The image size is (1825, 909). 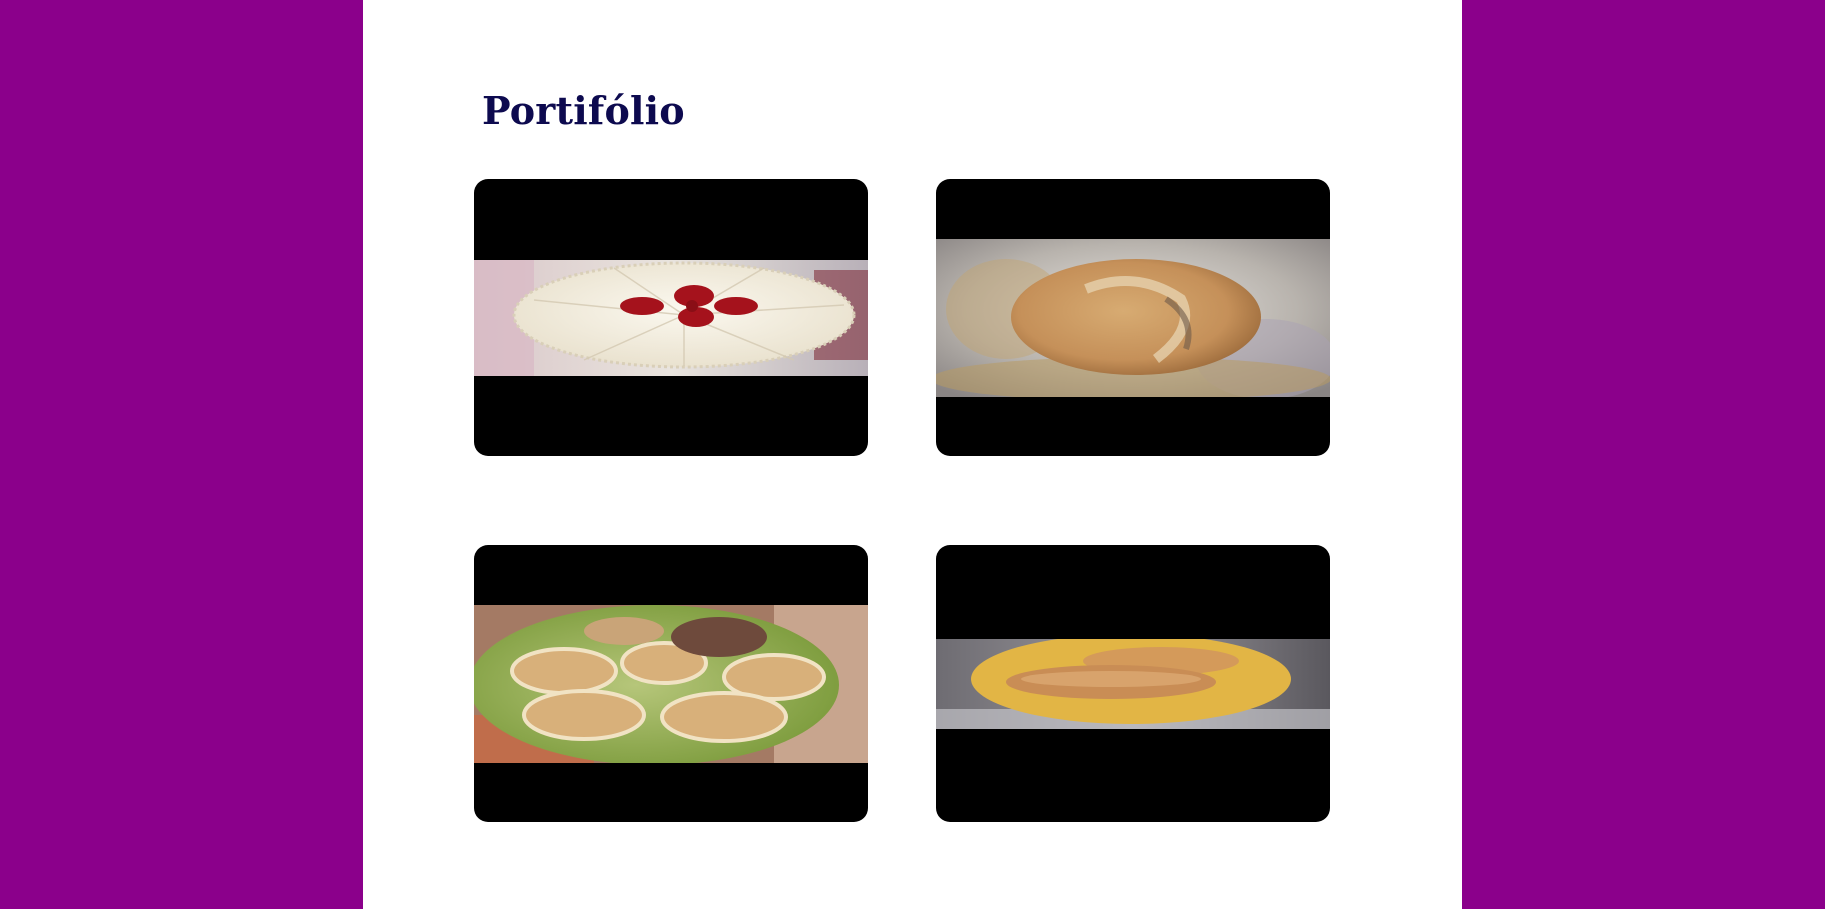 I want to click on cake-photo, so click(x=671, y=318).